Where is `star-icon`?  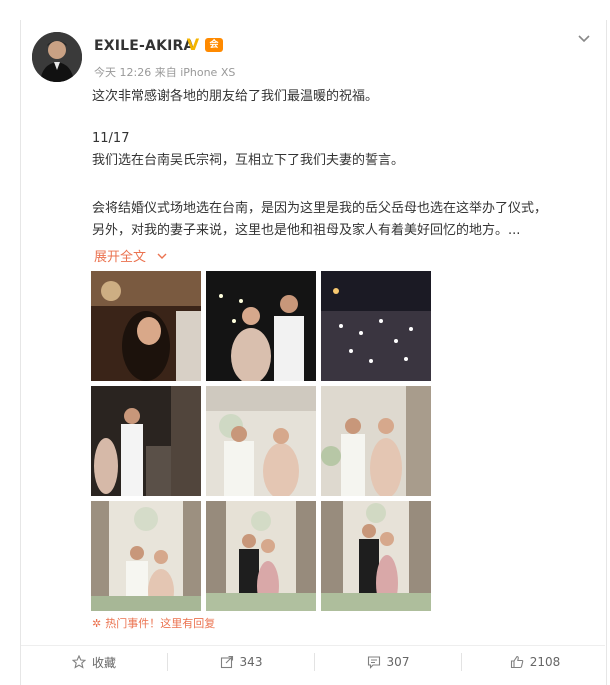 star-icon is located at coordinates (78, 662).